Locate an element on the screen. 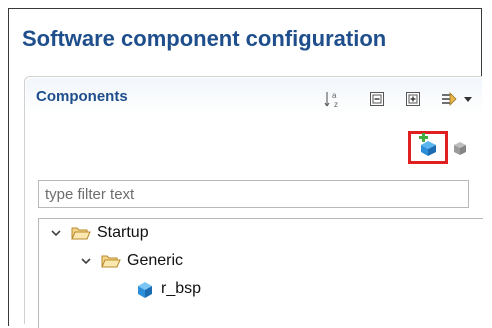  components-section-header: Components a z is located at coordinates (254, 96).